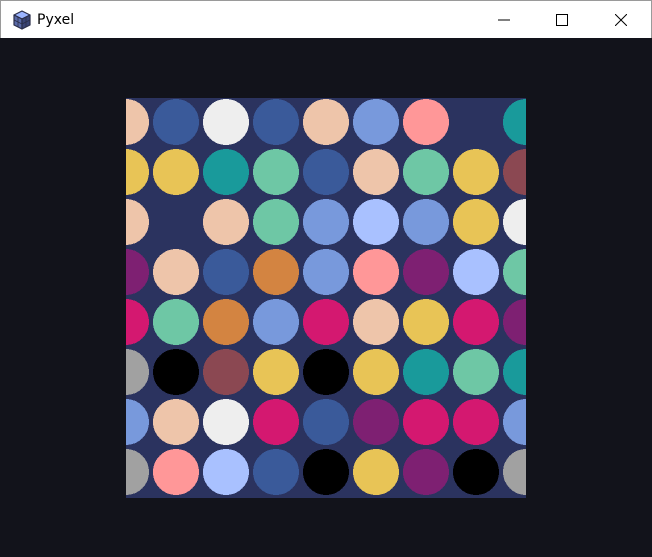 This screenshot has width=652, height=557. I want to click on close-icon, so click(621, 20).